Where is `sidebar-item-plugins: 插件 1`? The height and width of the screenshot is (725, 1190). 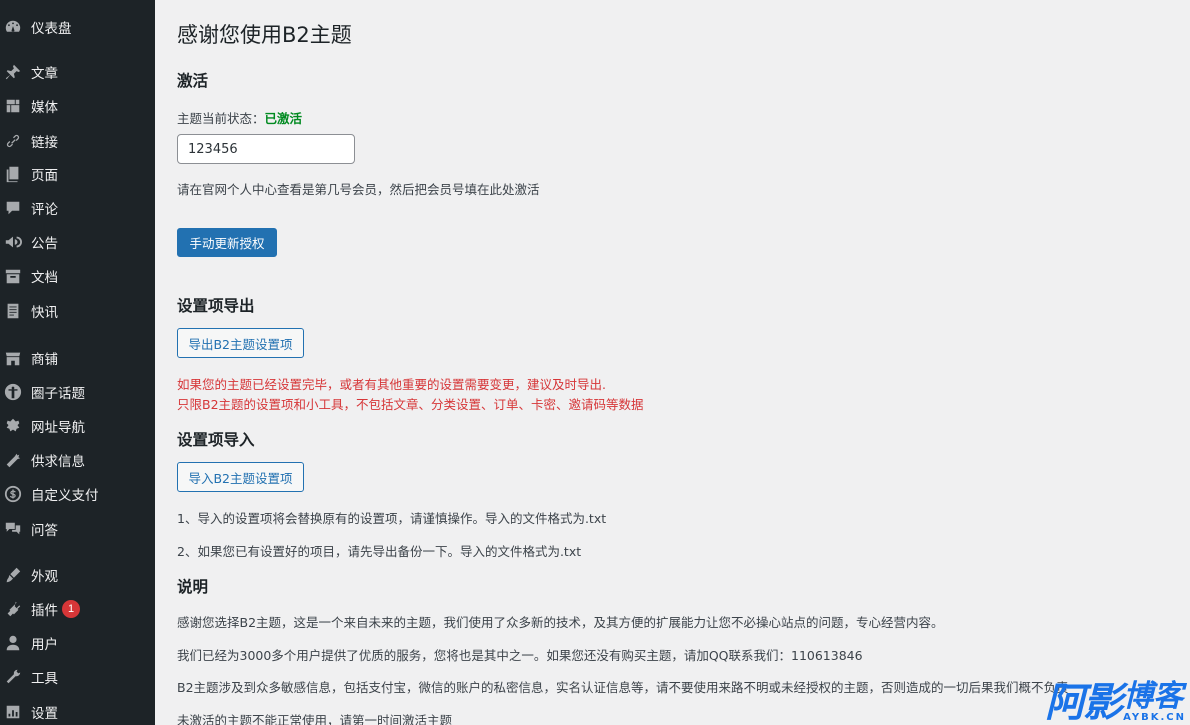 sidebar-item-plugins: 插件 1 is located at coordinates (77, 609).